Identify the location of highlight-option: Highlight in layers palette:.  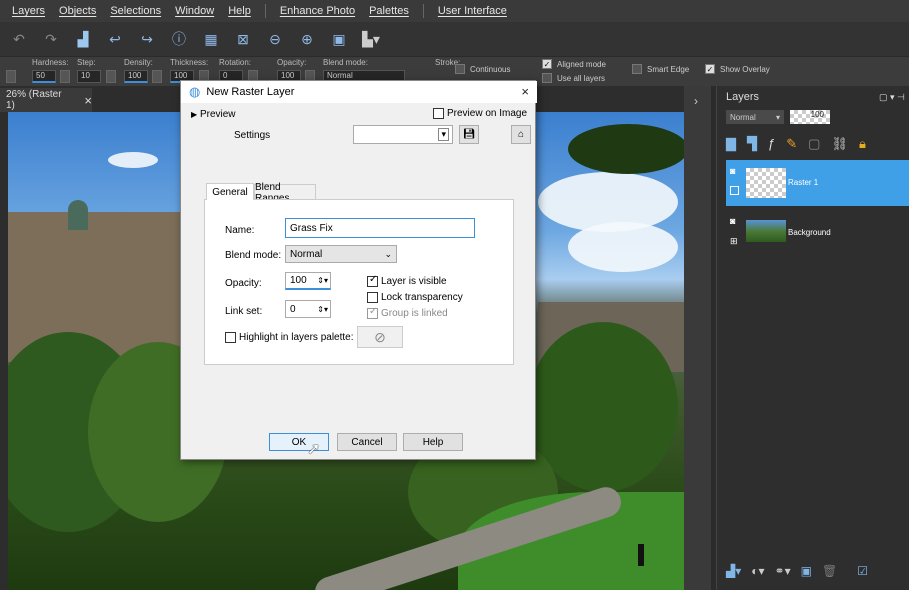
(289, 337).